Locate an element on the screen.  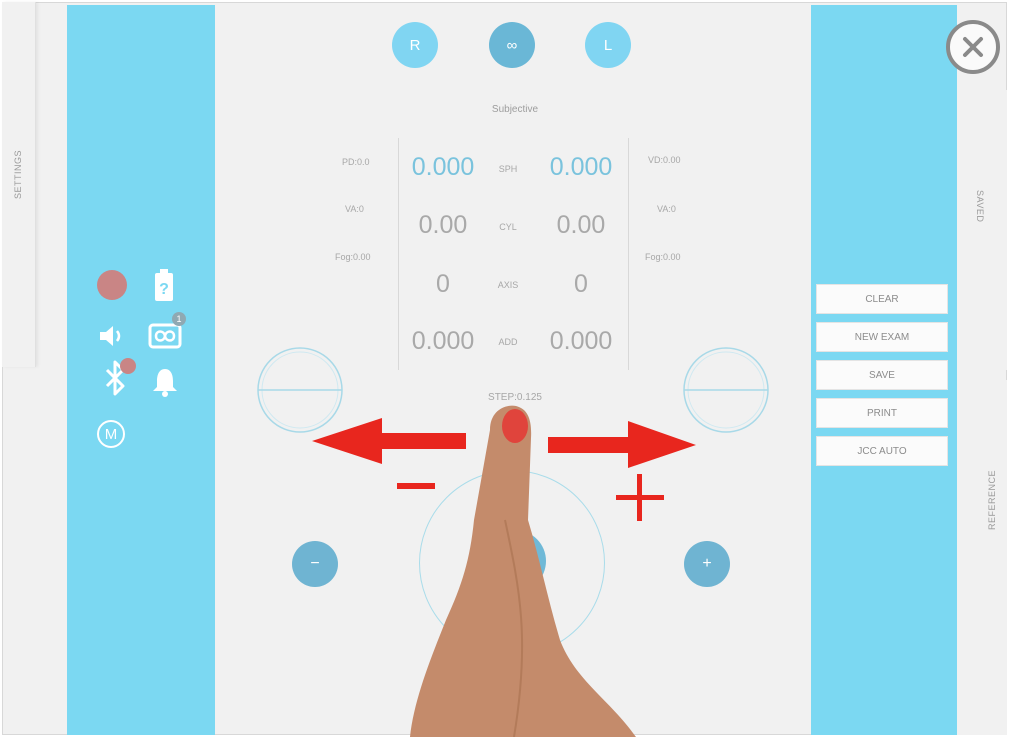
new-exam-button: NEW EXAM is located at coordinates (882, 337).